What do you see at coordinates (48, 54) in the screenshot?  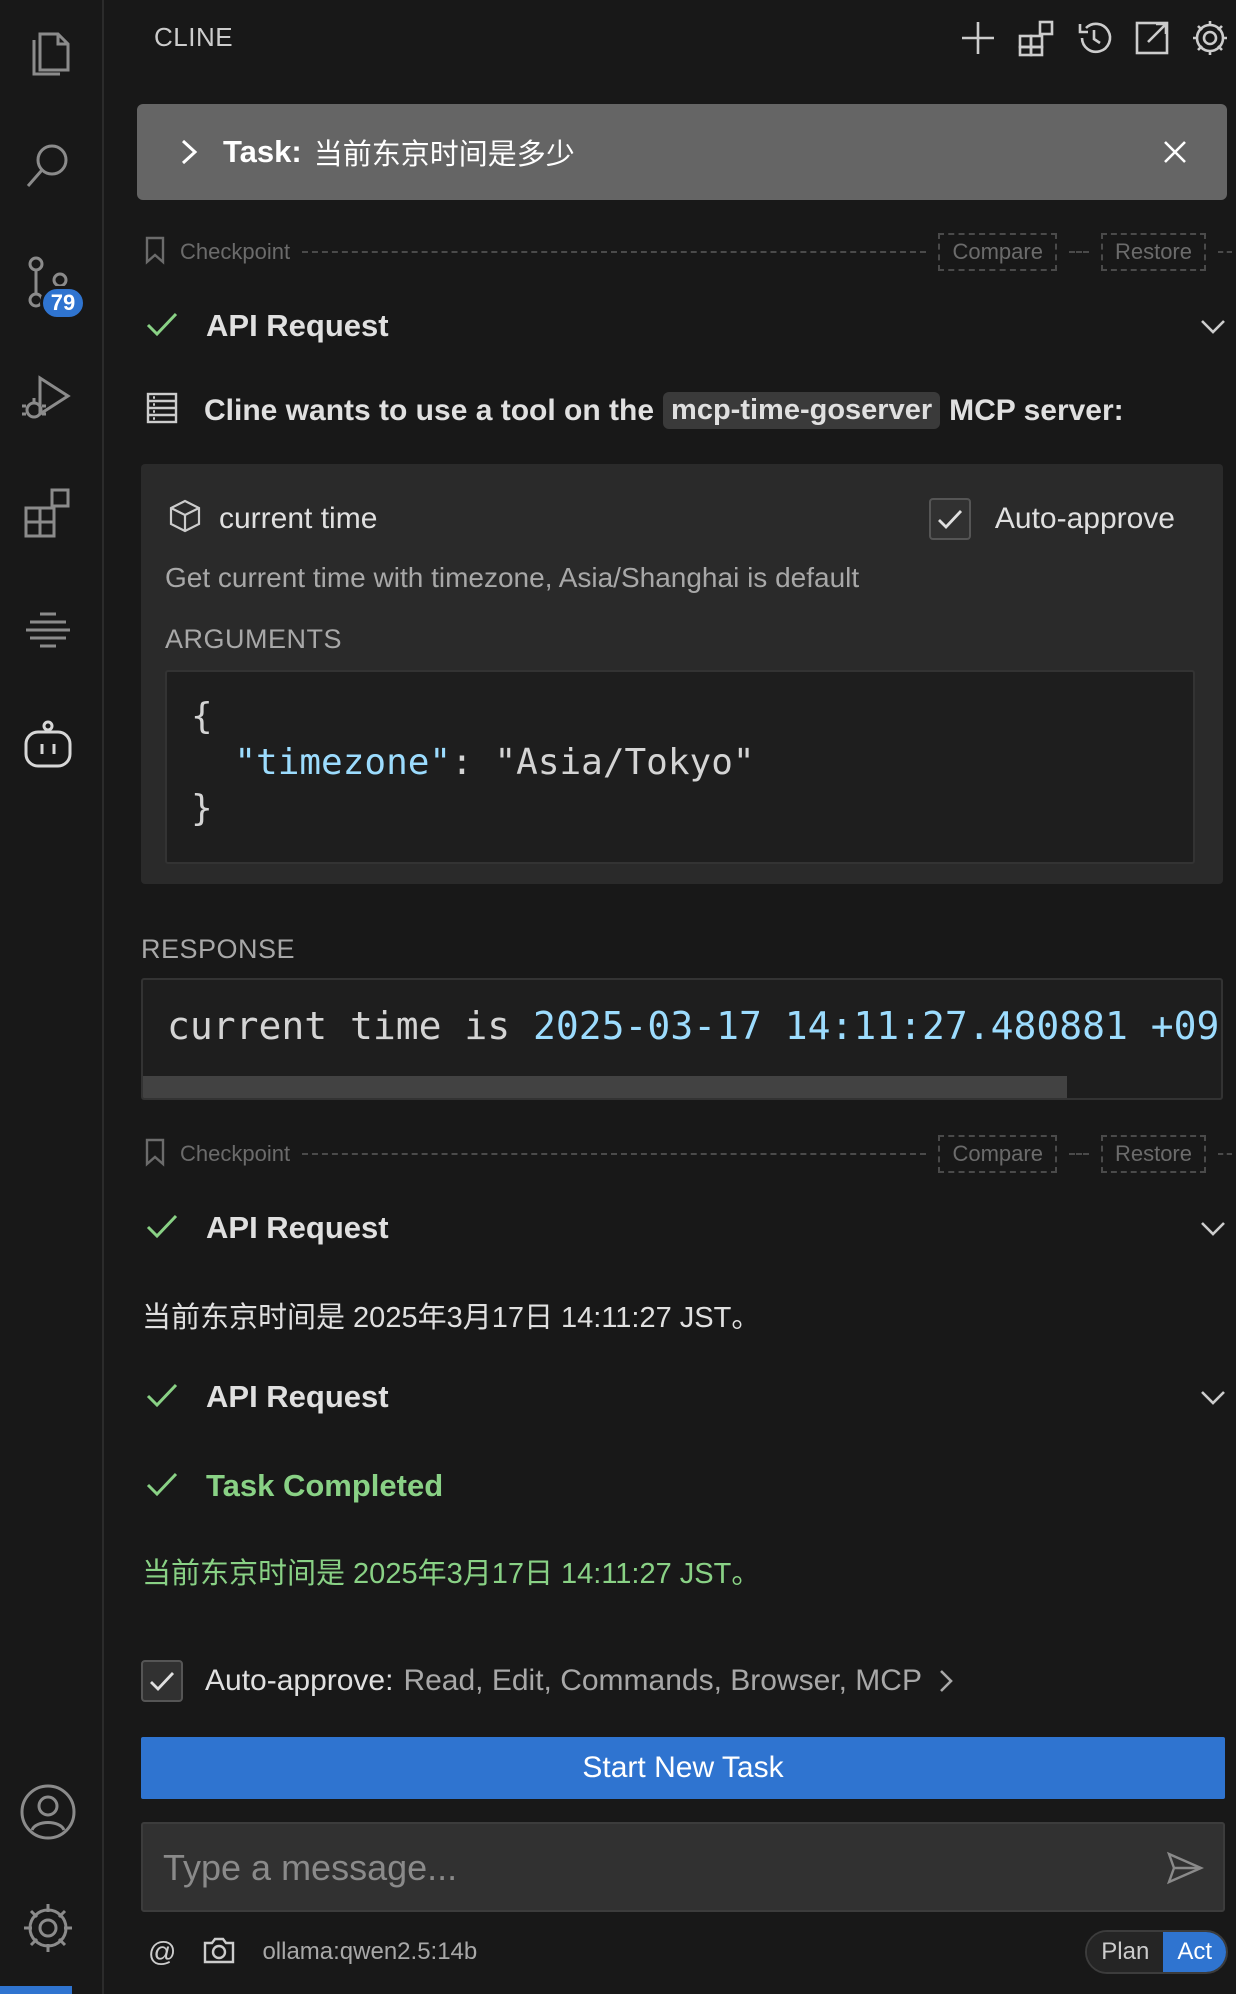 I see `files-icon` at bounding box center [48, 54].